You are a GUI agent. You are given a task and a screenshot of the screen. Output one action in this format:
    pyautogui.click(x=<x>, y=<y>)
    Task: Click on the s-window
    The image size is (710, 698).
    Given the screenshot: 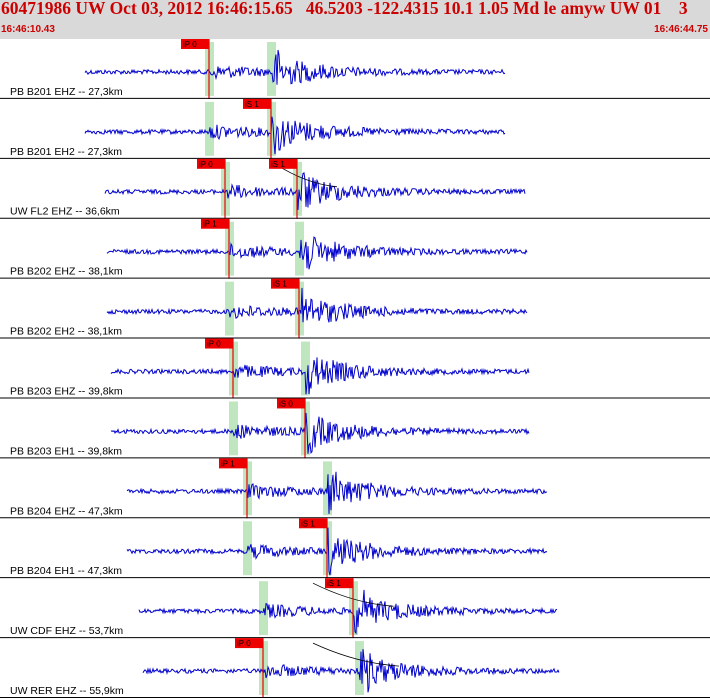 What is the action you would take?
    pyautogui.click(x=299, y=248)
    